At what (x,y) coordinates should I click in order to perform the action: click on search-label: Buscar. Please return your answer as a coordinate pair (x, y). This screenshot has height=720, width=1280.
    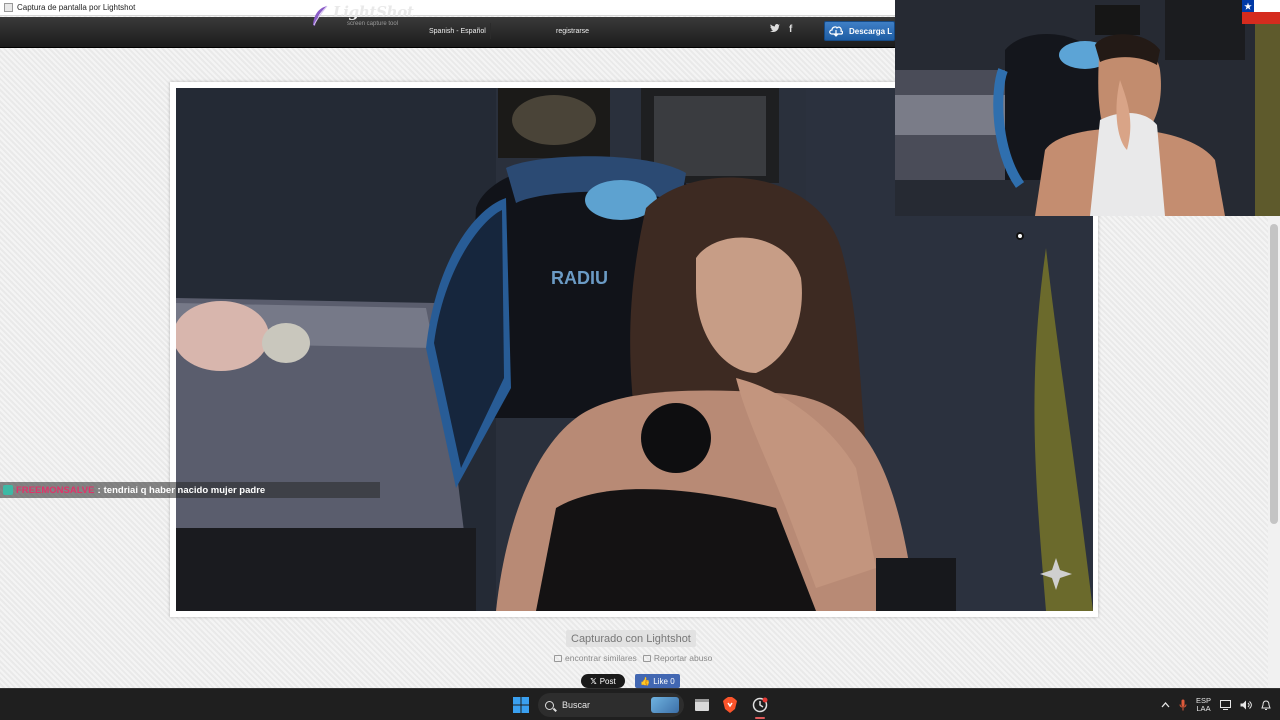
    Looking at the image, I should click on (576, 705).